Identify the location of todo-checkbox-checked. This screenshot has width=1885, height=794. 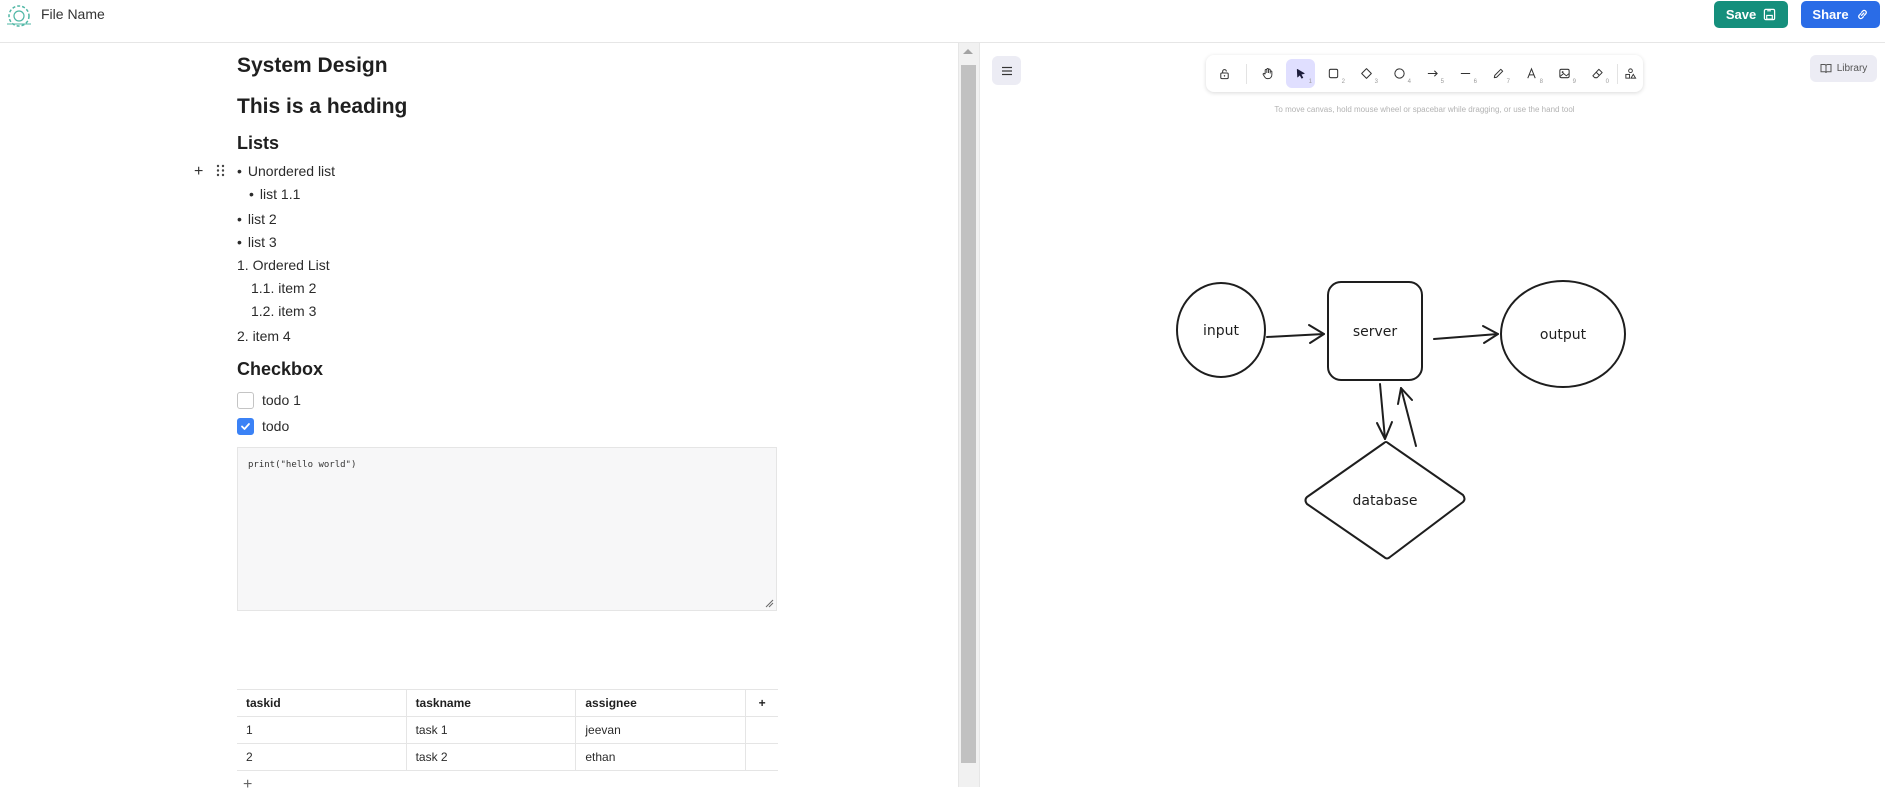
(245, 426).